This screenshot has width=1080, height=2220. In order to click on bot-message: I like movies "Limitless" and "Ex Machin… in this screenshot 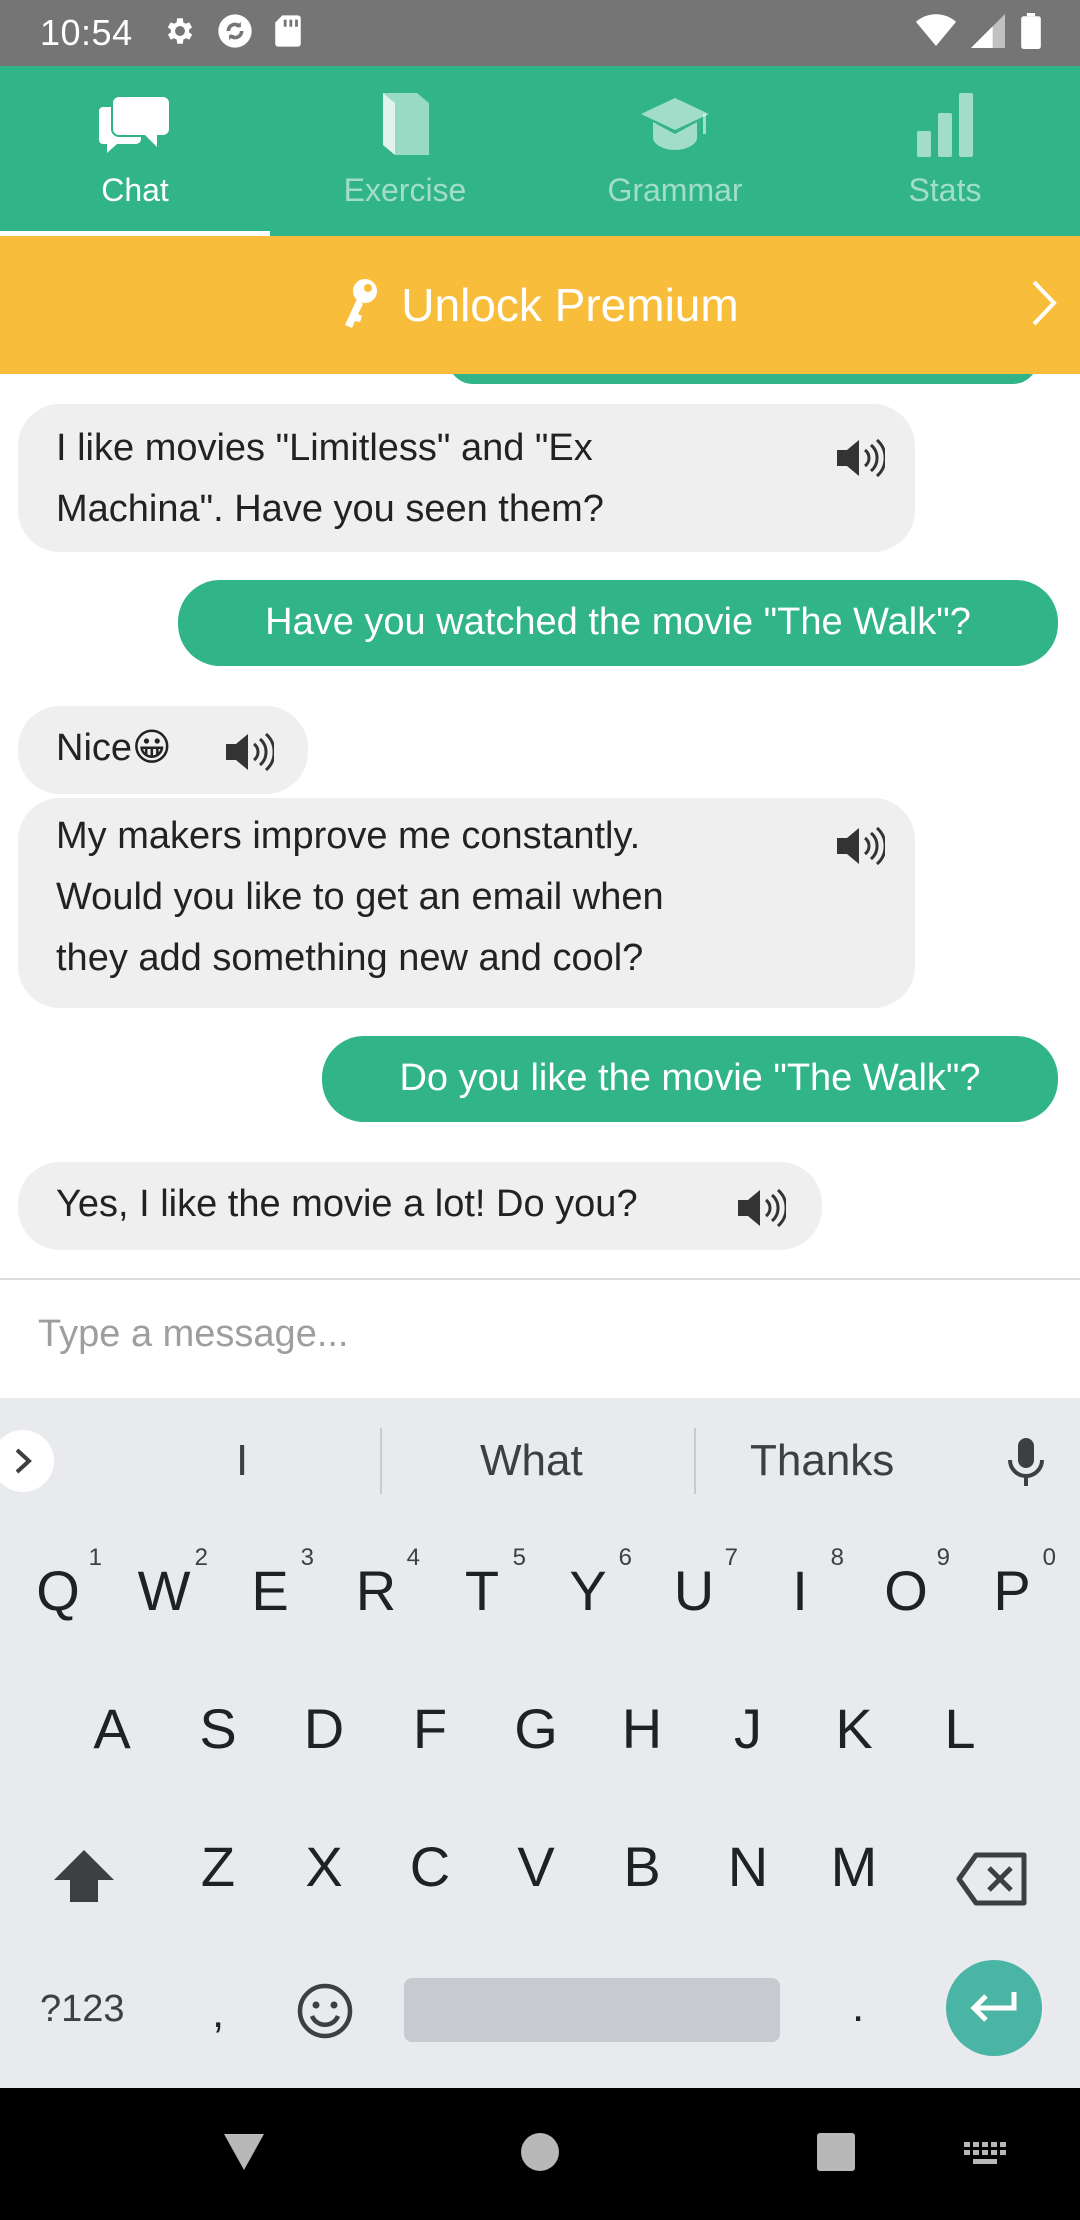, I will do `click(466, 478)`.